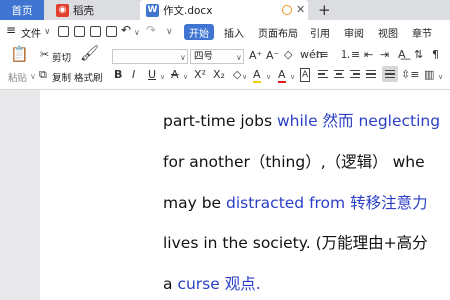 The image size is (450, 300). What do you see at coordinates (79, 31) in the screenshot?
I see `export-pdf-icon` at bounding box center [79, 31].